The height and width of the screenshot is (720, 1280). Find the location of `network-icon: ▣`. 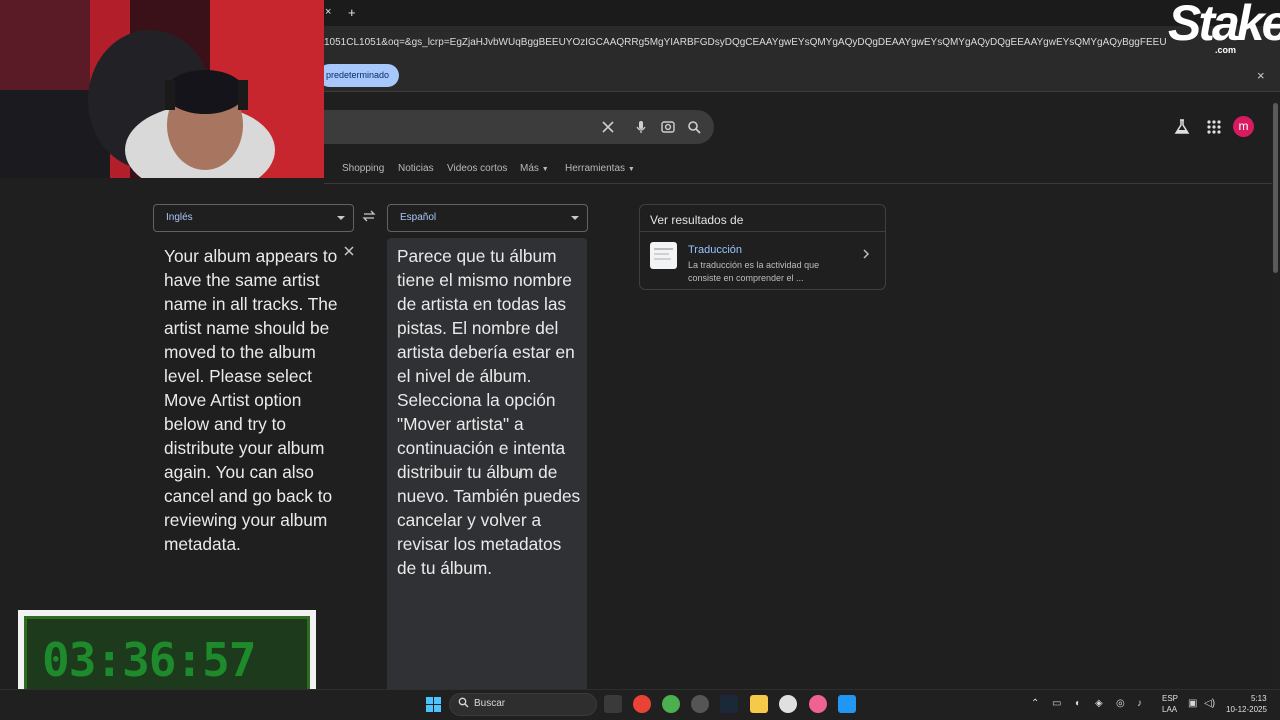

network-icon: ▣ is located at coordinates (1192, 703).